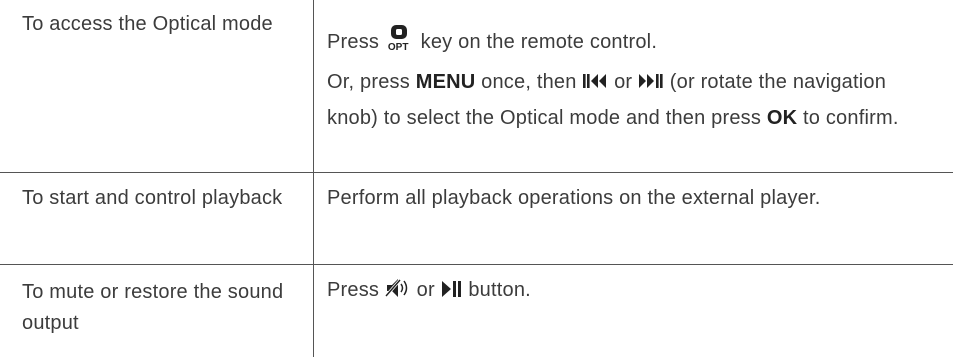 This screenshot has width=953, height=357. Describe the element at coordinates (147, 24) in the screenshot. I see `action-cell: To access the Optical mode` at that location.